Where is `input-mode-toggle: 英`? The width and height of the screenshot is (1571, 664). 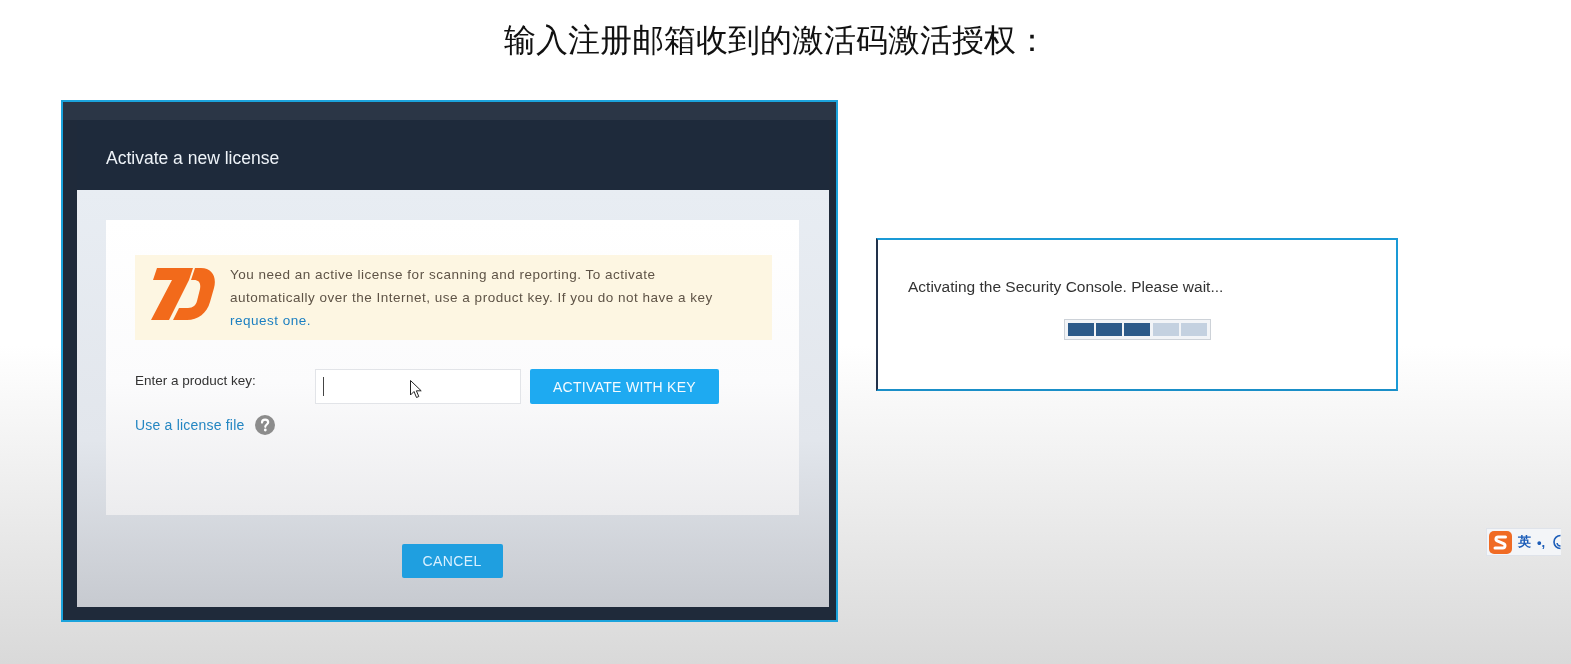 input-mode-toggle: 英 is located at coordinates (1524, 542).